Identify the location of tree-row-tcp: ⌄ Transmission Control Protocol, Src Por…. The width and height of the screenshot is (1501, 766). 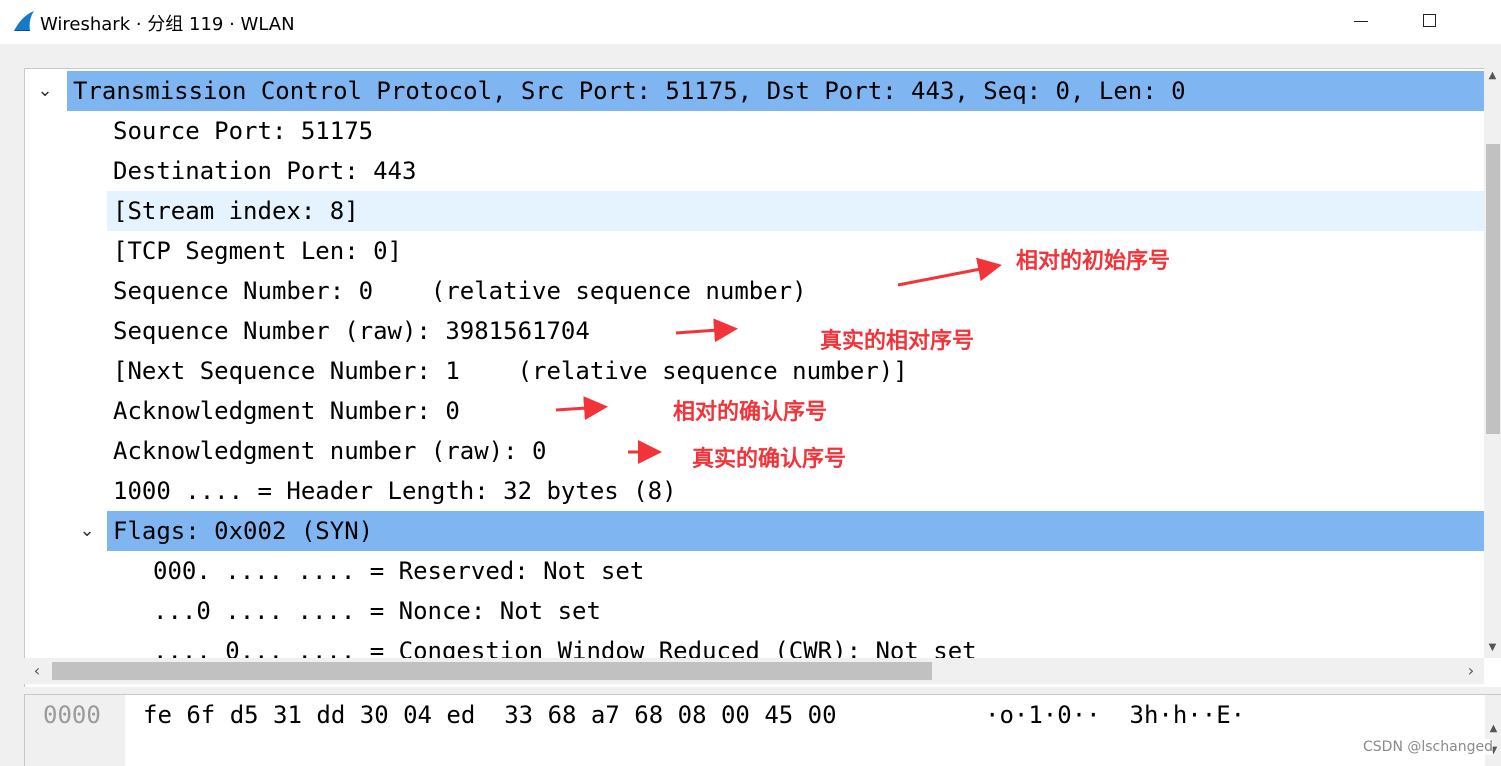
(755, 91).